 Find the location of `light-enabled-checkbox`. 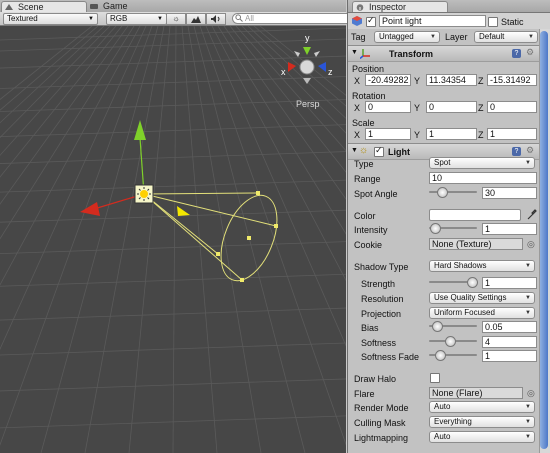

light-enabled-checkbox is located at coordinates (379, 151).